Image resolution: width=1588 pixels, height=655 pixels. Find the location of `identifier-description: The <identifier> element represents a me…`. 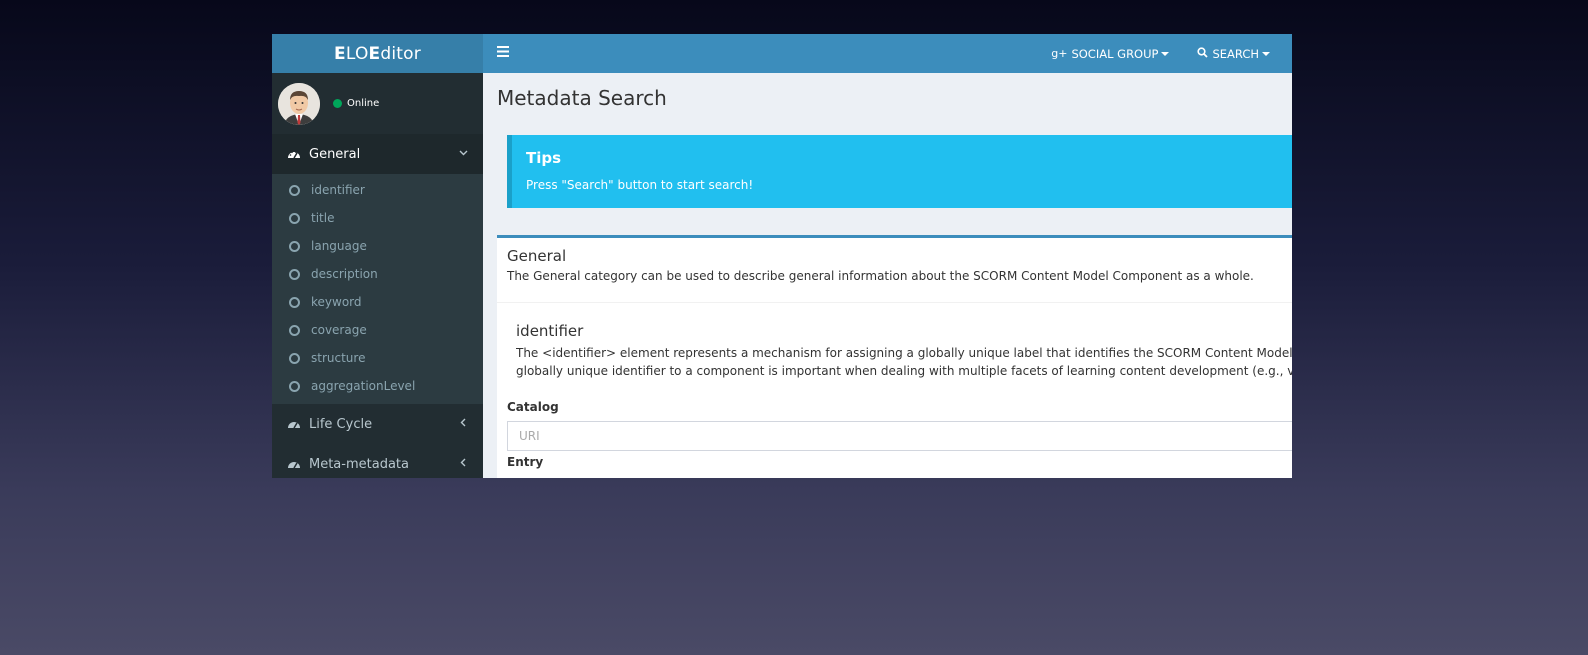

identifier-description: The <identifier> element represents a me… is located at coordinates (904, 362).